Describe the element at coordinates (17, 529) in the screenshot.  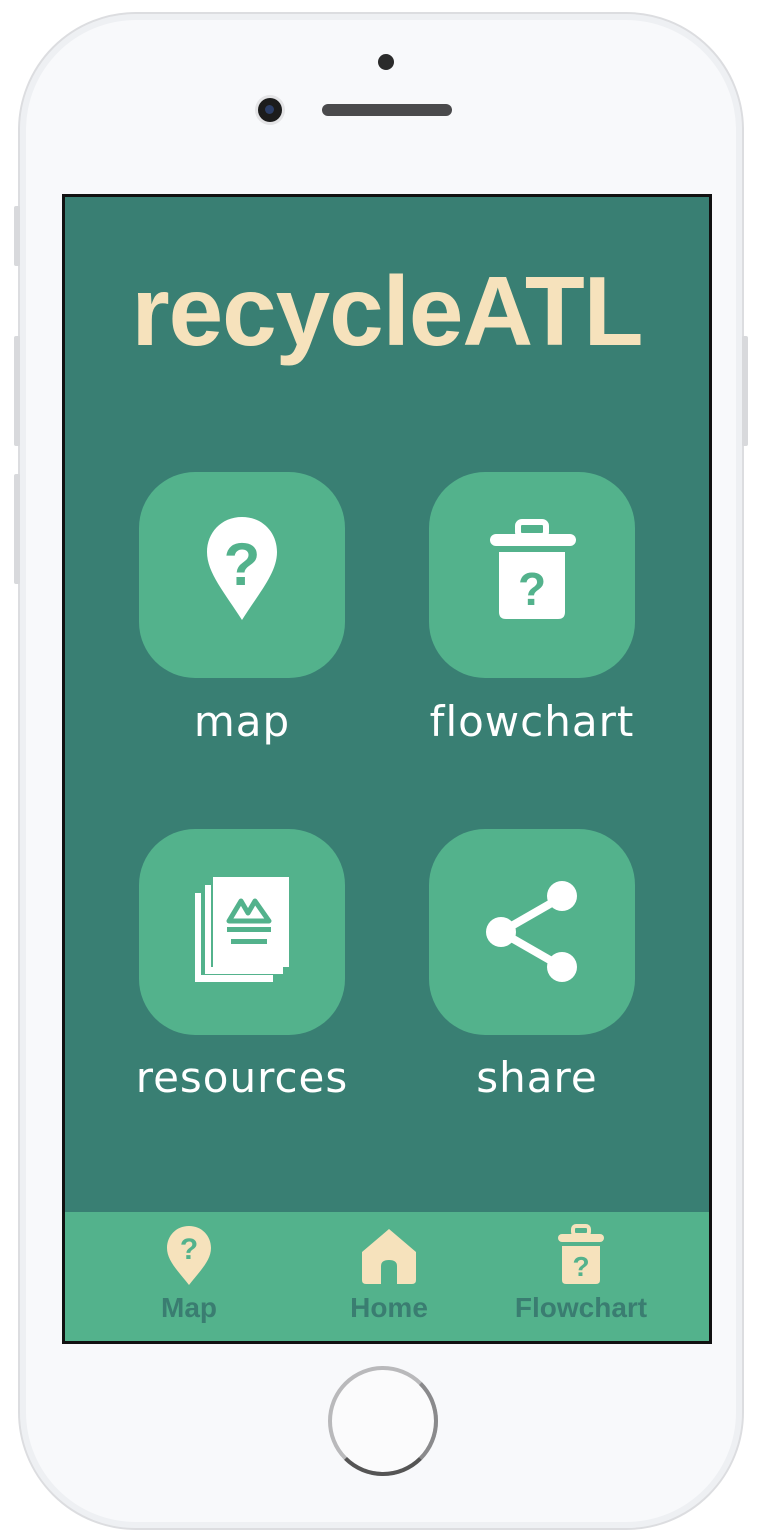
I see `volume-down-button` at that location.